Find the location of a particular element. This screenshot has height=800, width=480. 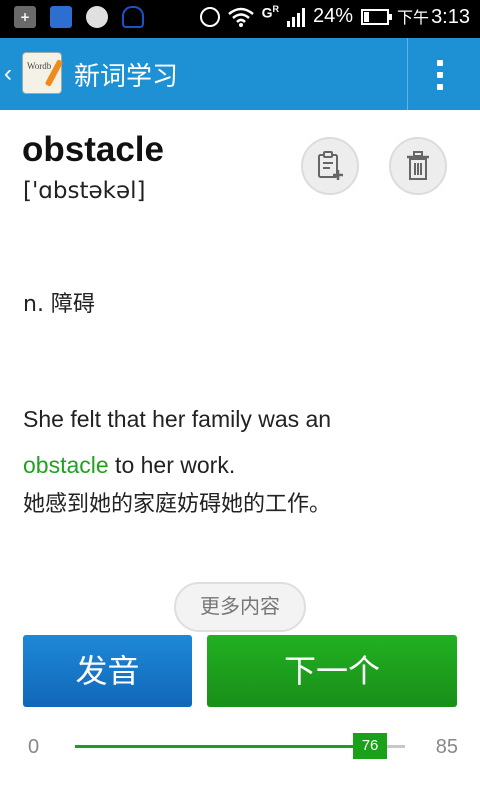

add-to-notebook-button is located at coordinates (330, 166).